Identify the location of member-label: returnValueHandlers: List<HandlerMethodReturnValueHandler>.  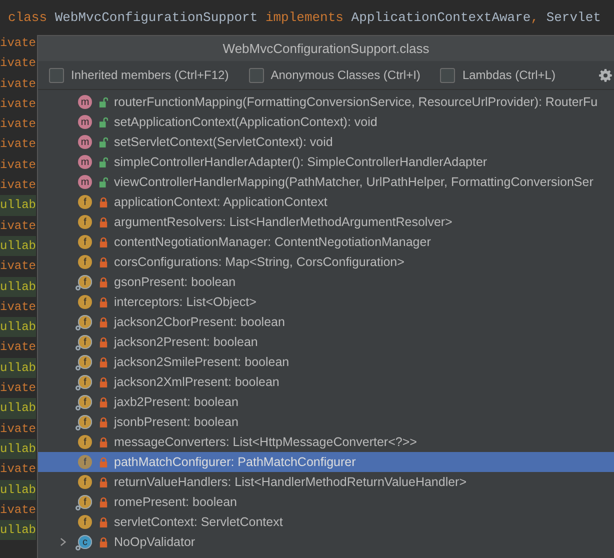
(290, 482).